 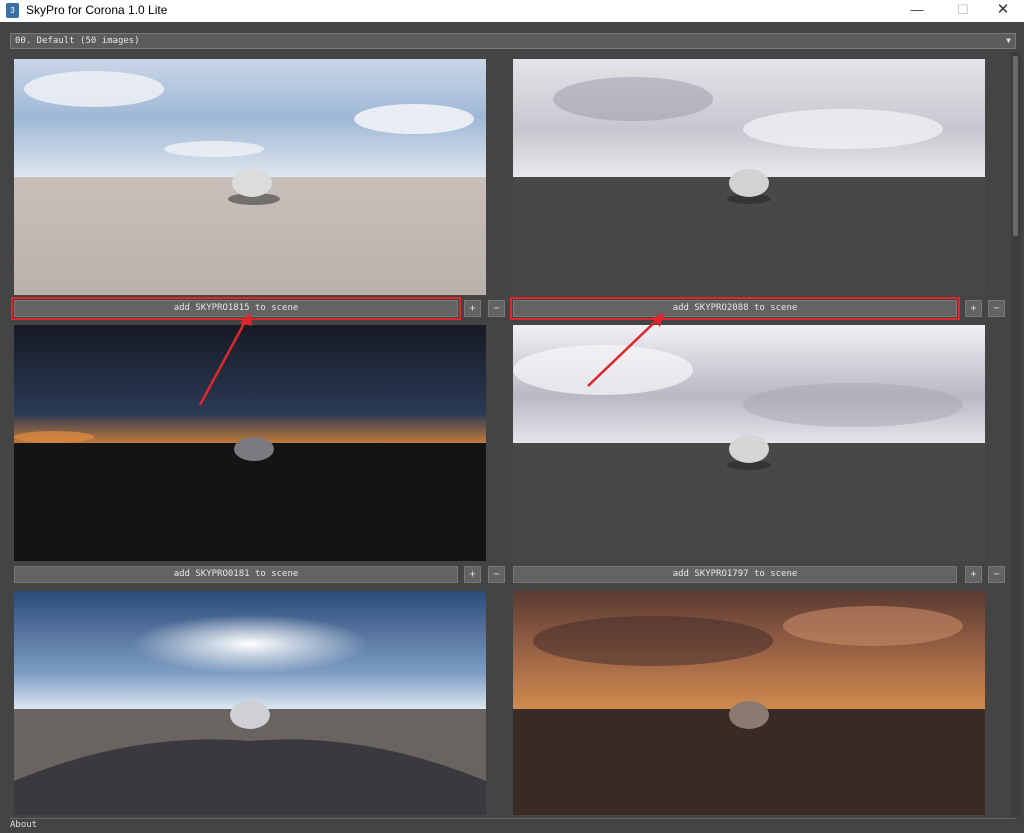 What do you see at coordinates (735, 308) in the screenshot?
I see `add-to-scene-button: add SKYPRO2088 to scene` at bounding box center [735, 308].